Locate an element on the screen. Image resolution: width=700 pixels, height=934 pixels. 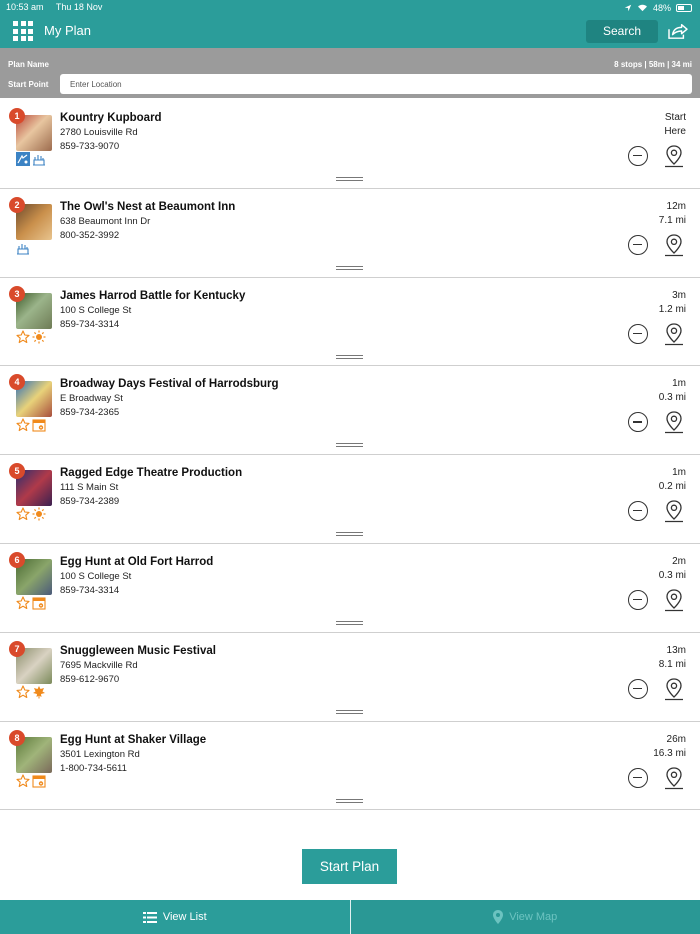
stop-name: Egg Hunt at Shaker Village is located at coordinates (133, 740).